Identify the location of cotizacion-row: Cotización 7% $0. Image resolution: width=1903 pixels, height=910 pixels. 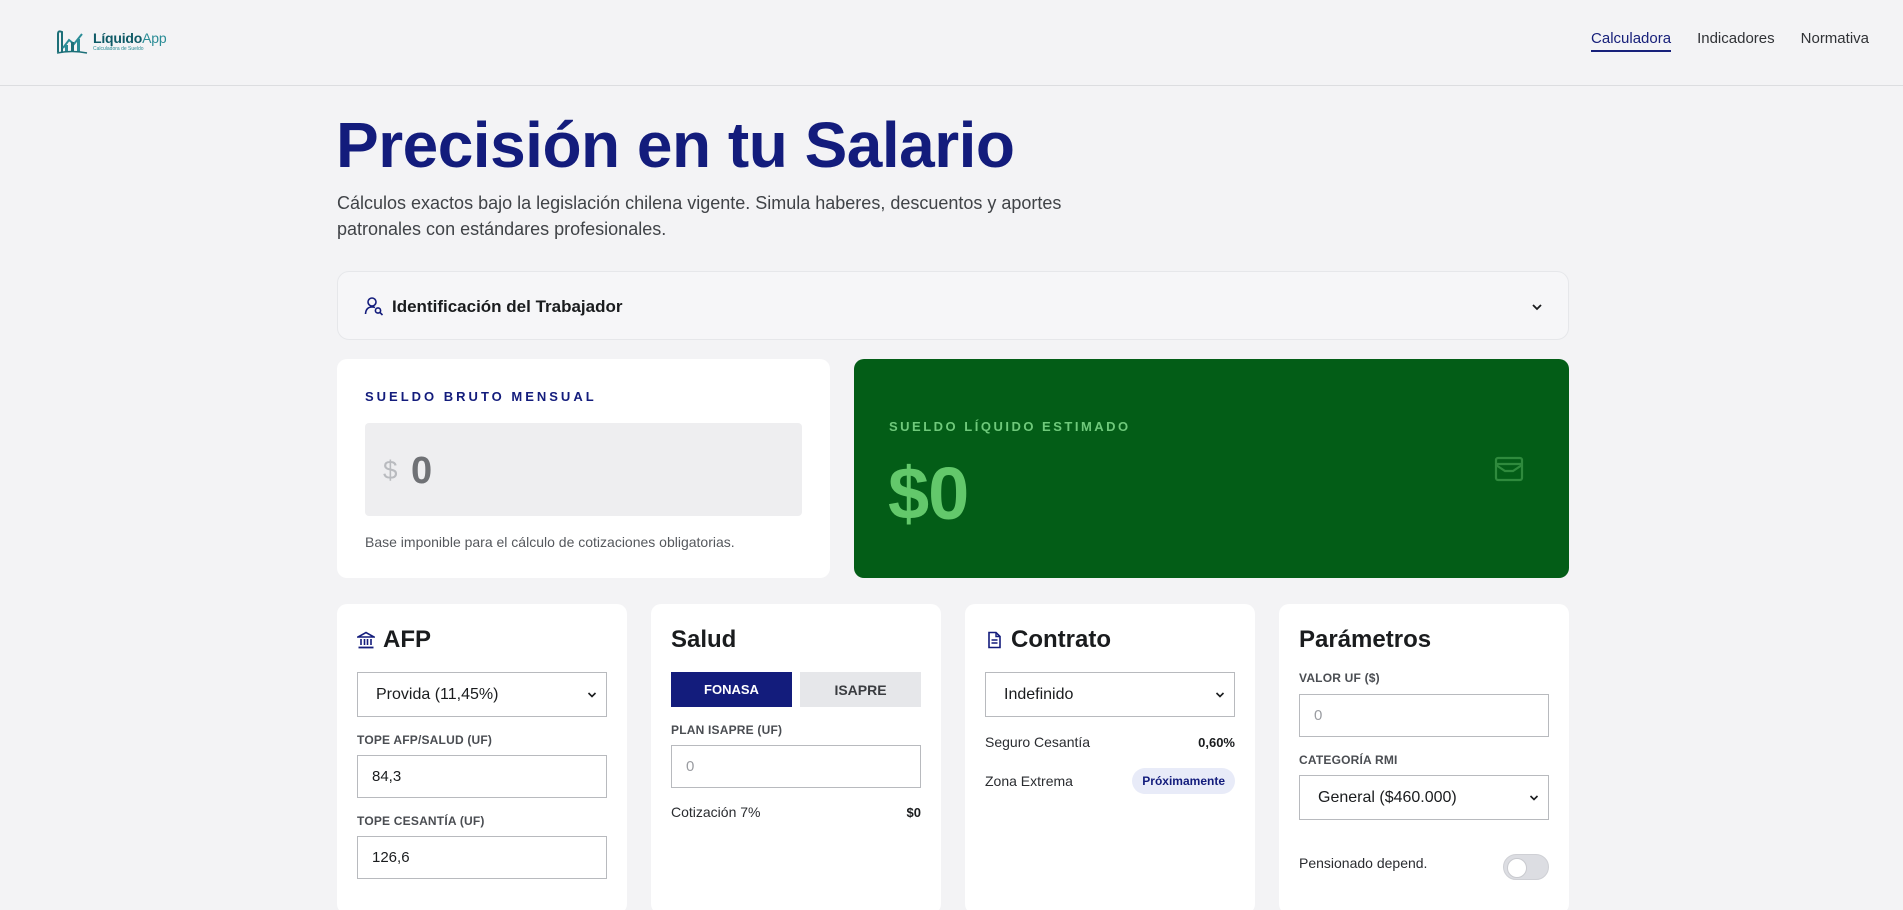
(796, 812).